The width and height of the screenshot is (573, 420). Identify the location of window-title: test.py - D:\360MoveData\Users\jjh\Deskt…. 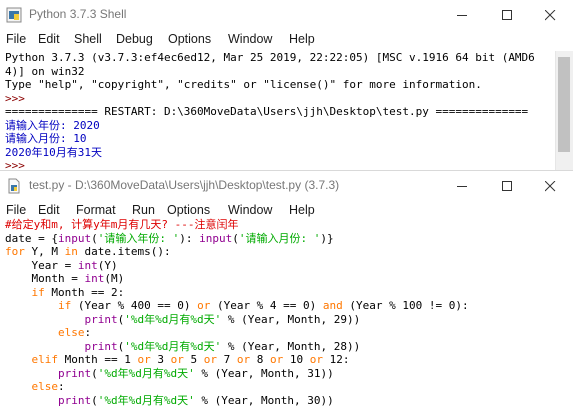
(184, 185).